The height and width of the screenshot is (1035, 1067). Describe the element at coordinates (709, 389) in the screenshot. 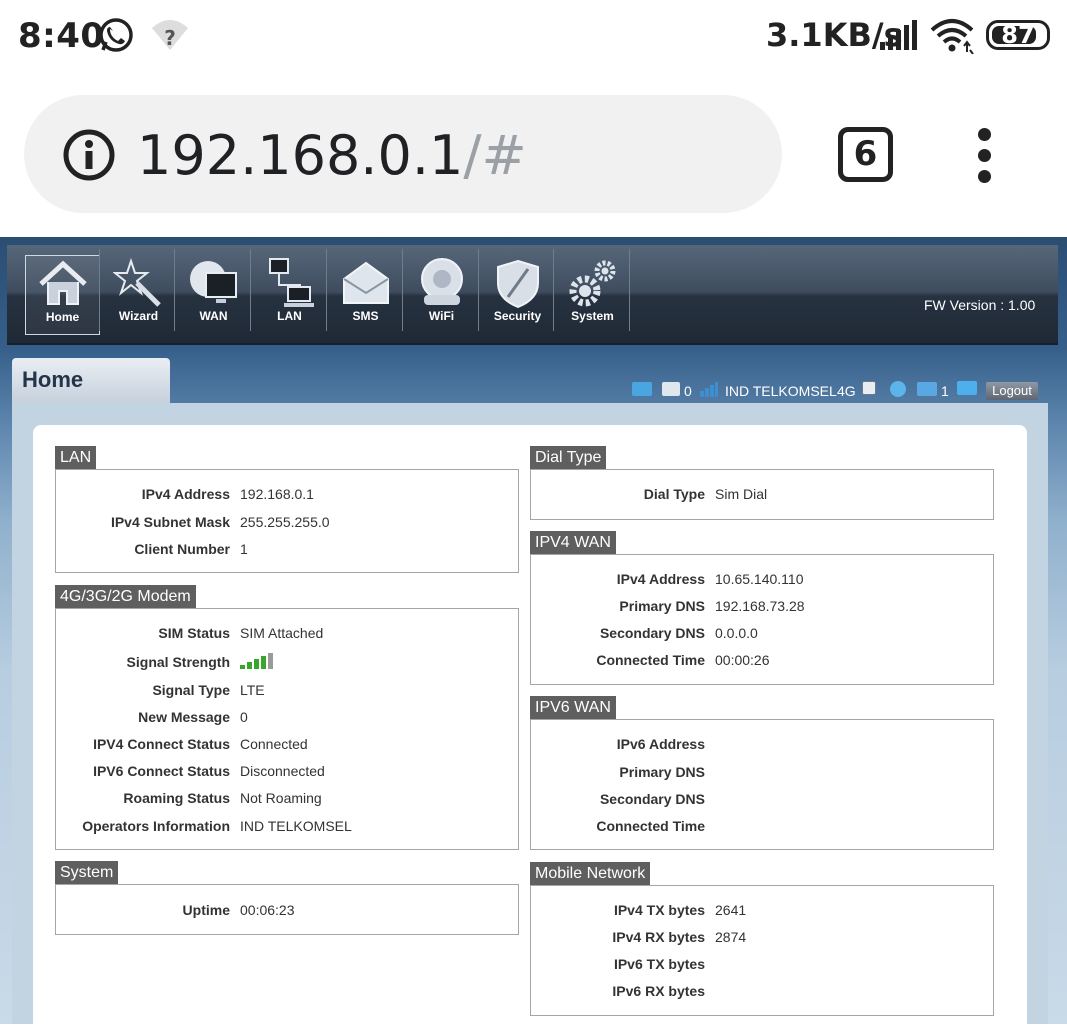

I see `signal-icon` at that location.